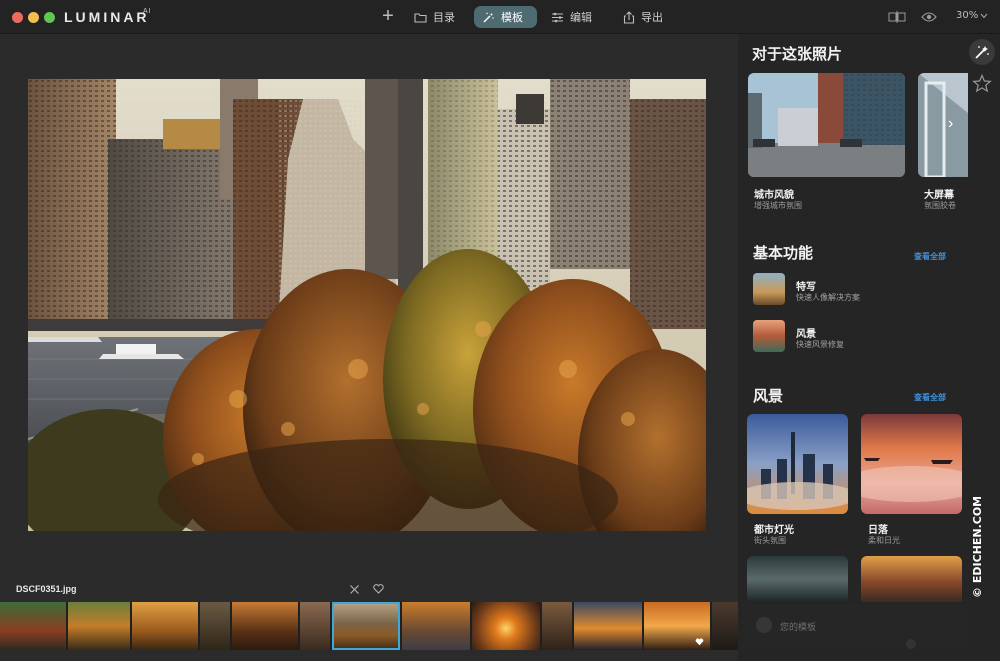 The image size is (1000, 661). I want to click on essentials-item-sub: 快速人像解决方案, so click(828, 297).